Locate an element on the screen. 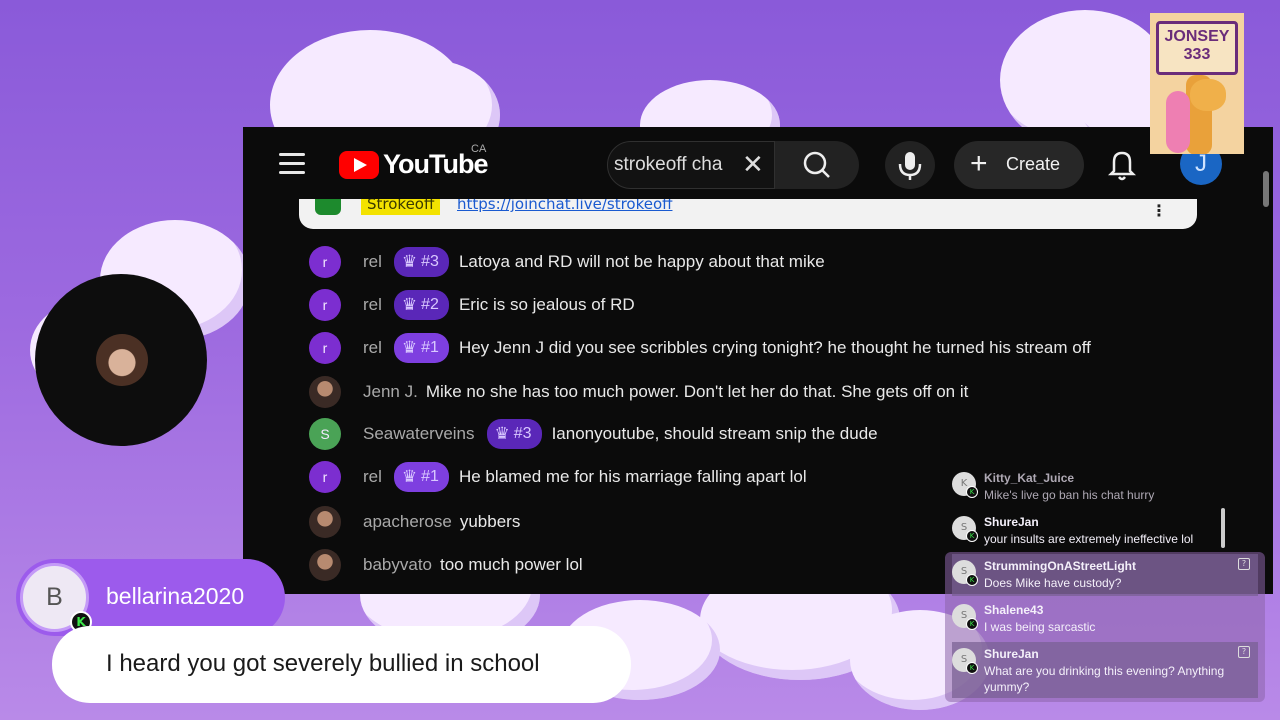 Image resolution: width=1280 pixels, height=720 pixels. search-value: strokeoff cha is located at coordinates (668, 164).